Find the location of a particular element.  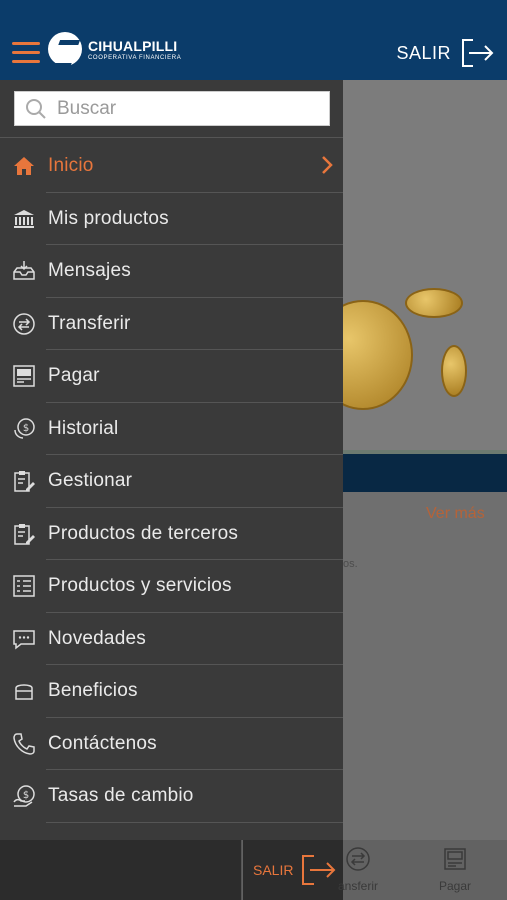

menu-item-label: Transferir is located at coordinates (89, 323).